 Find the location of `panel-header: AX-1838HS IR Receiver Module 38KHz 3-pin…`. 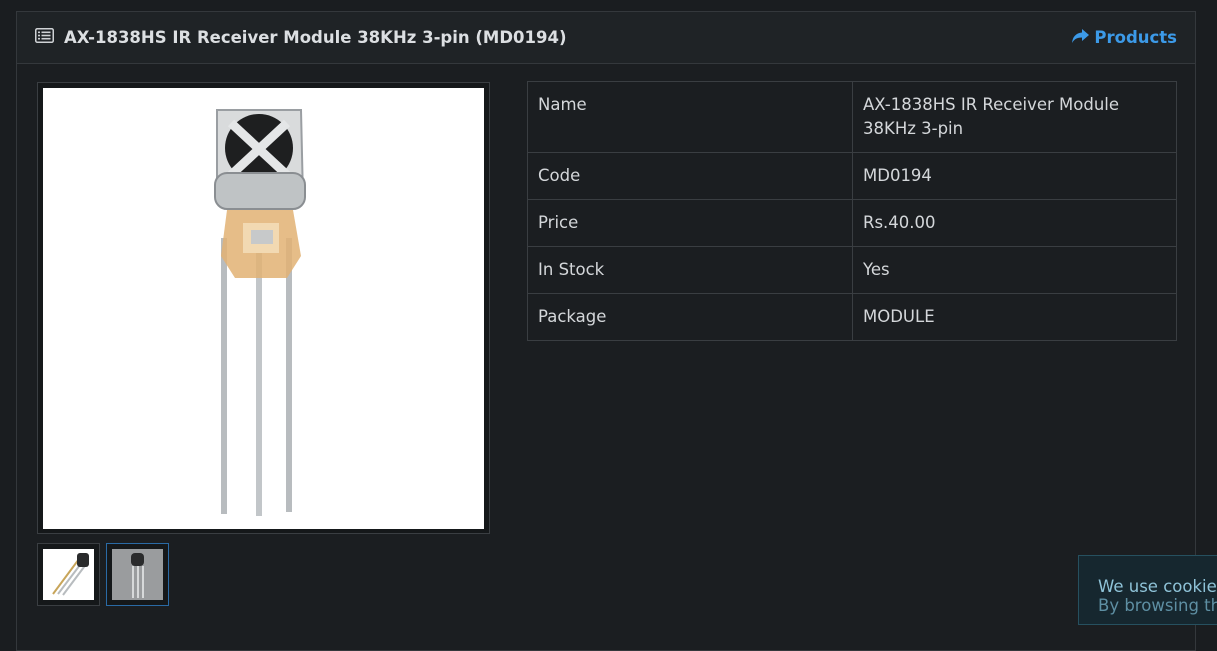

panel-header: AX-1838HS IR Receiver Module 38KHz 3-pin… is located at coordinates (606, 38).